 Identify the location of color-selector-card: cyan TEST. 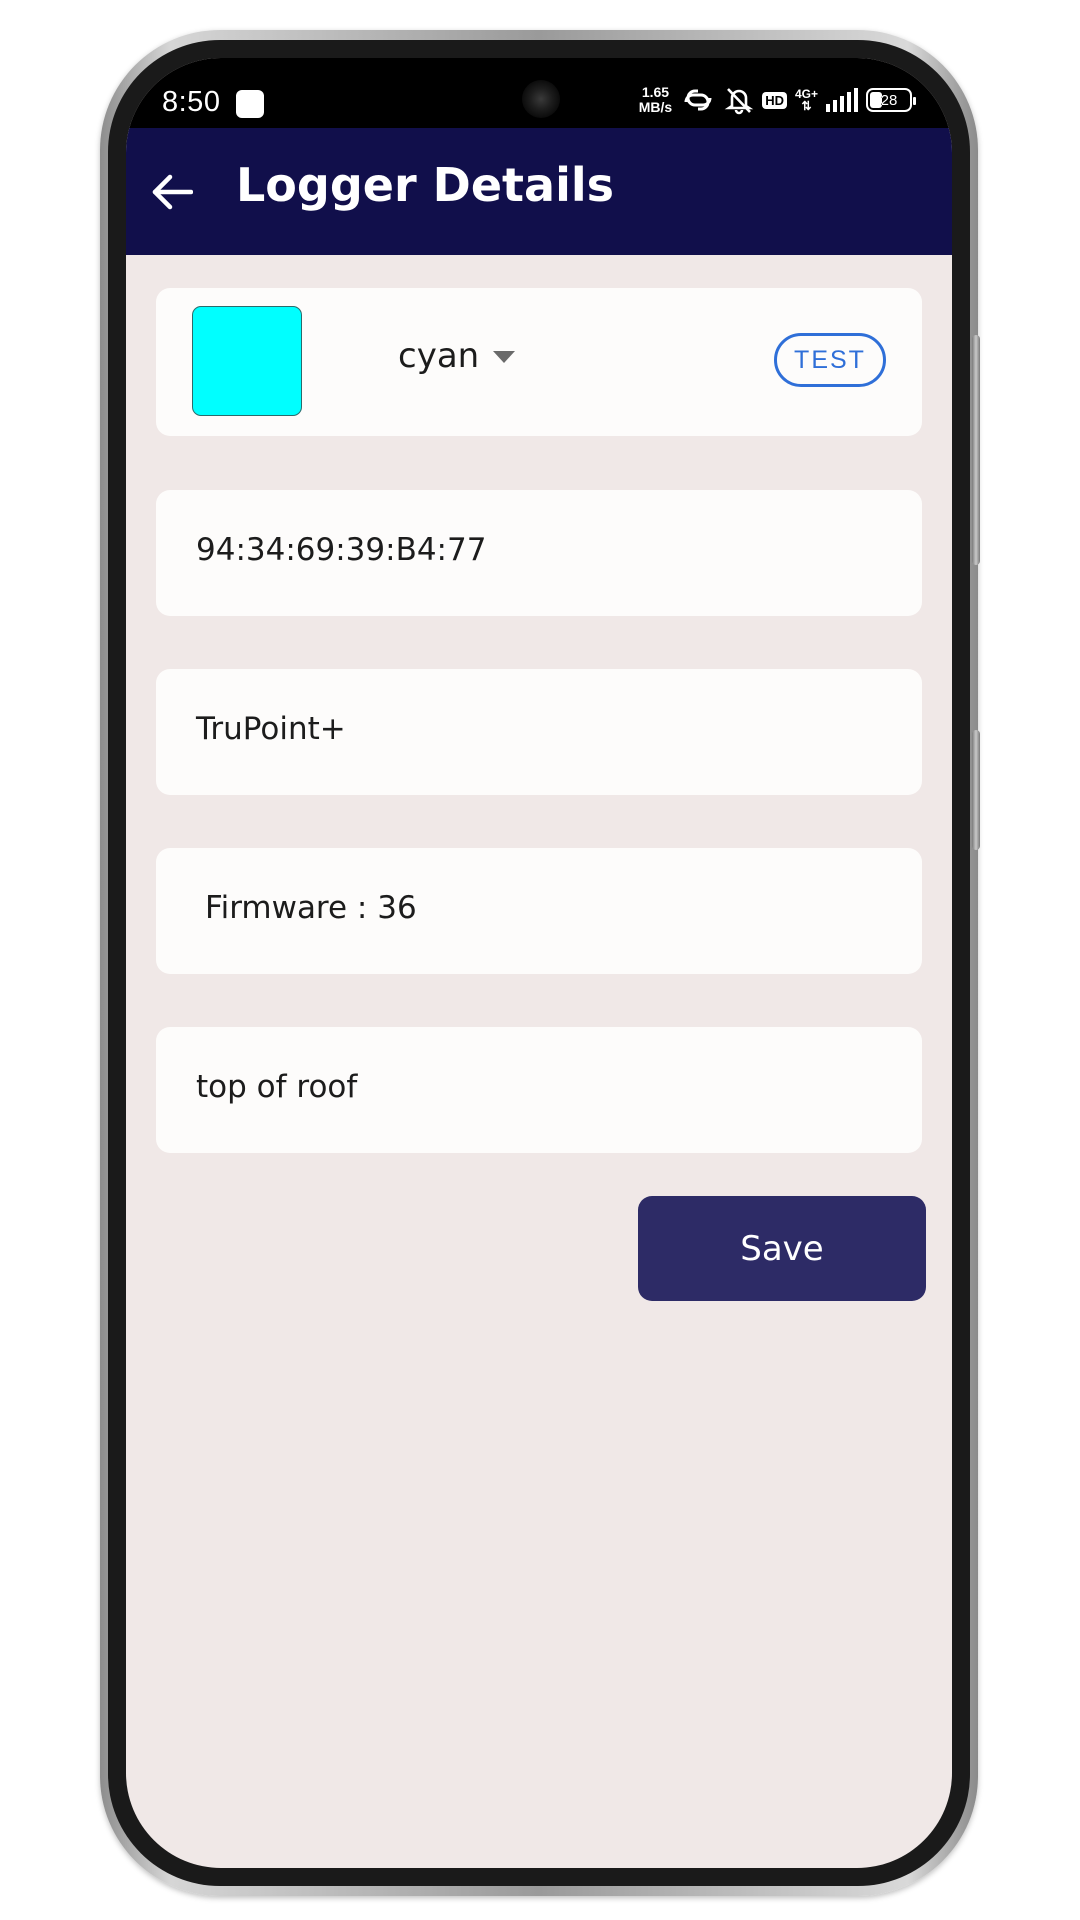
(539, 362).